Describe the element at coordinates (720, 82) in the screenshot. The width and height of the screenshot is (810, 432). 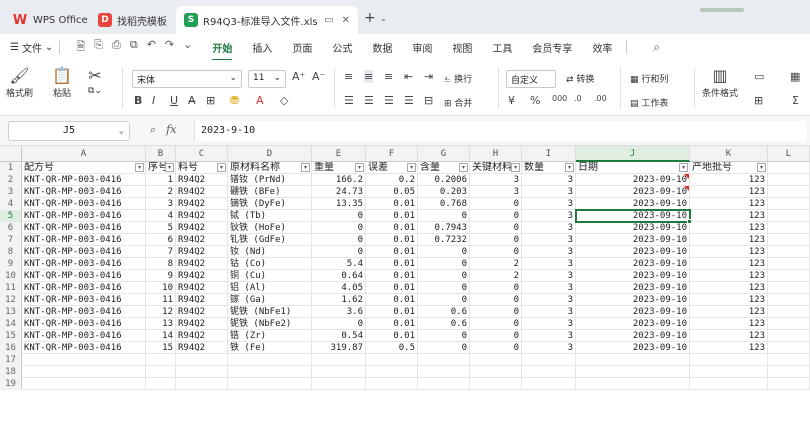
I see `conditional-format-button: ▥ 条件格式` at that location.